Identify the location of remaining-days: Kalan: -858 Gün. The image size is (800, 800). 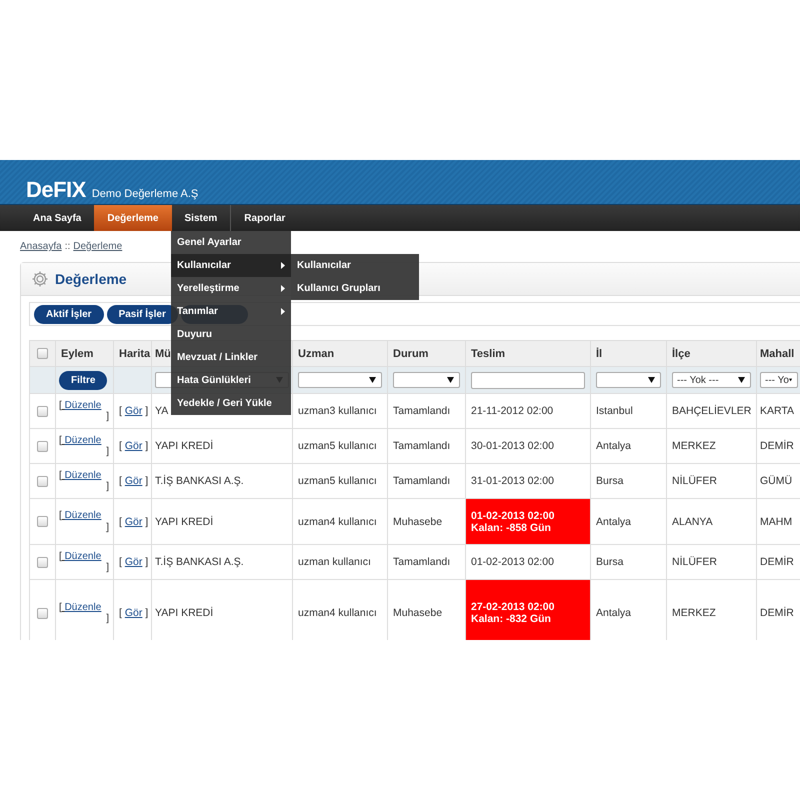
(528, 528).